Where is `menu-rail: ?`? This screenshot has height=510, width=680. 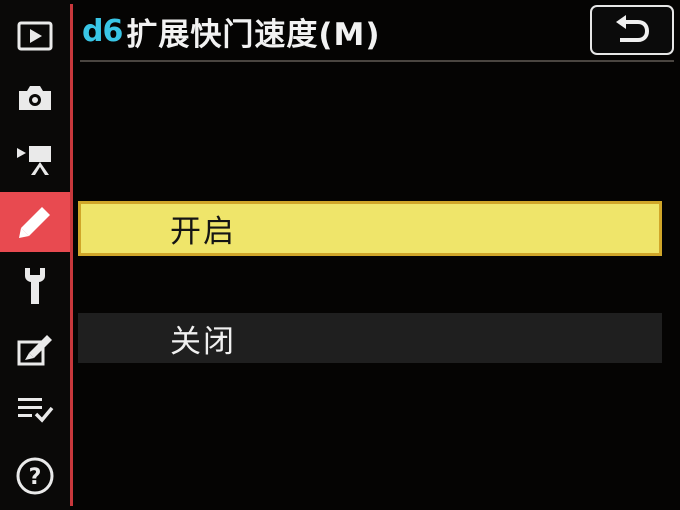 menu-rail: ? is located at coordinates (35, 255).